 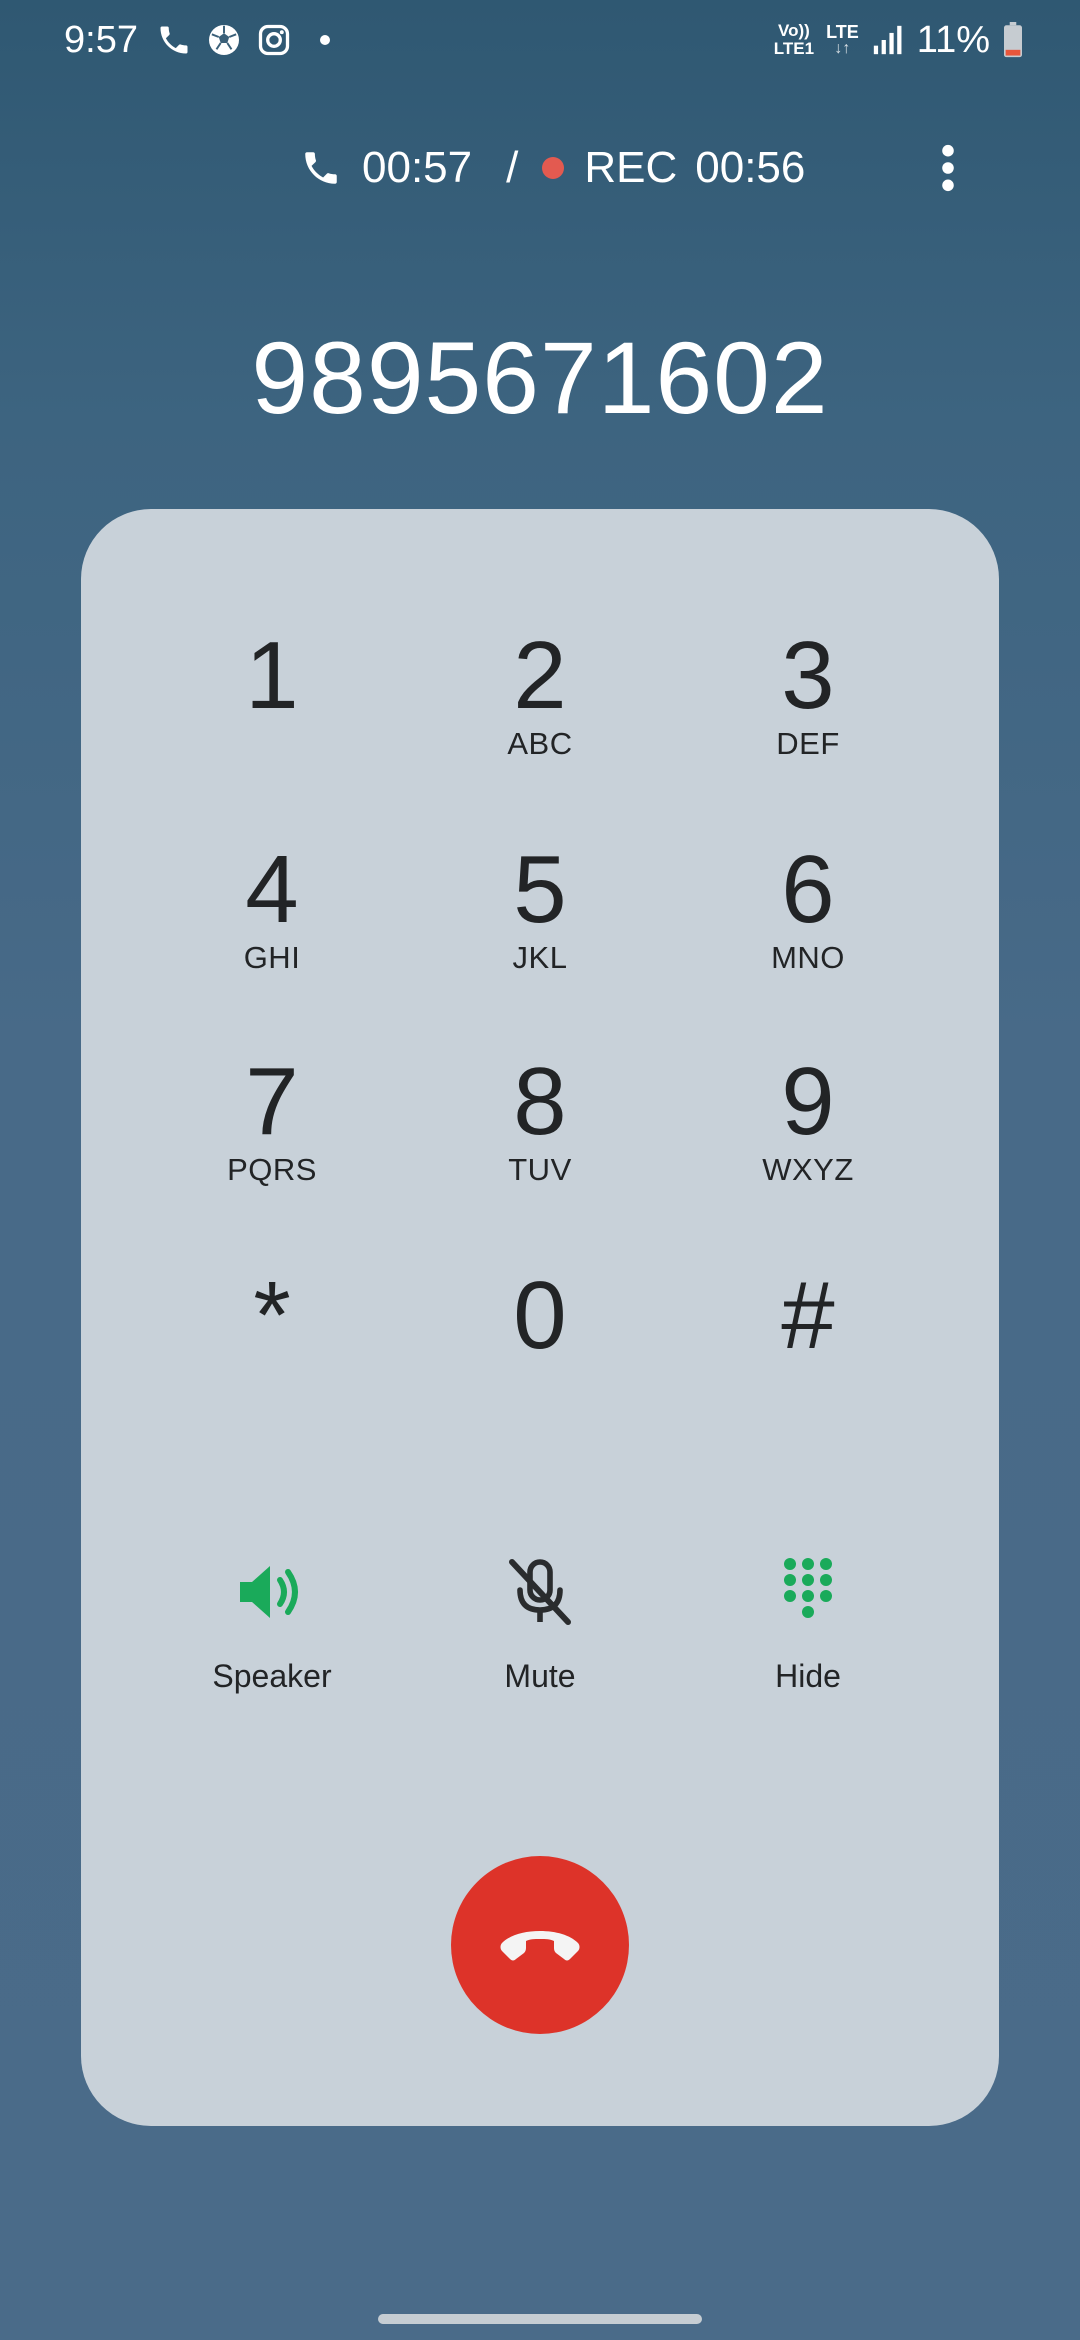 What do you see at coordinates (1013, 40) in the screenshot?
I see `battery-icon` at bounding box center [1013, 40].